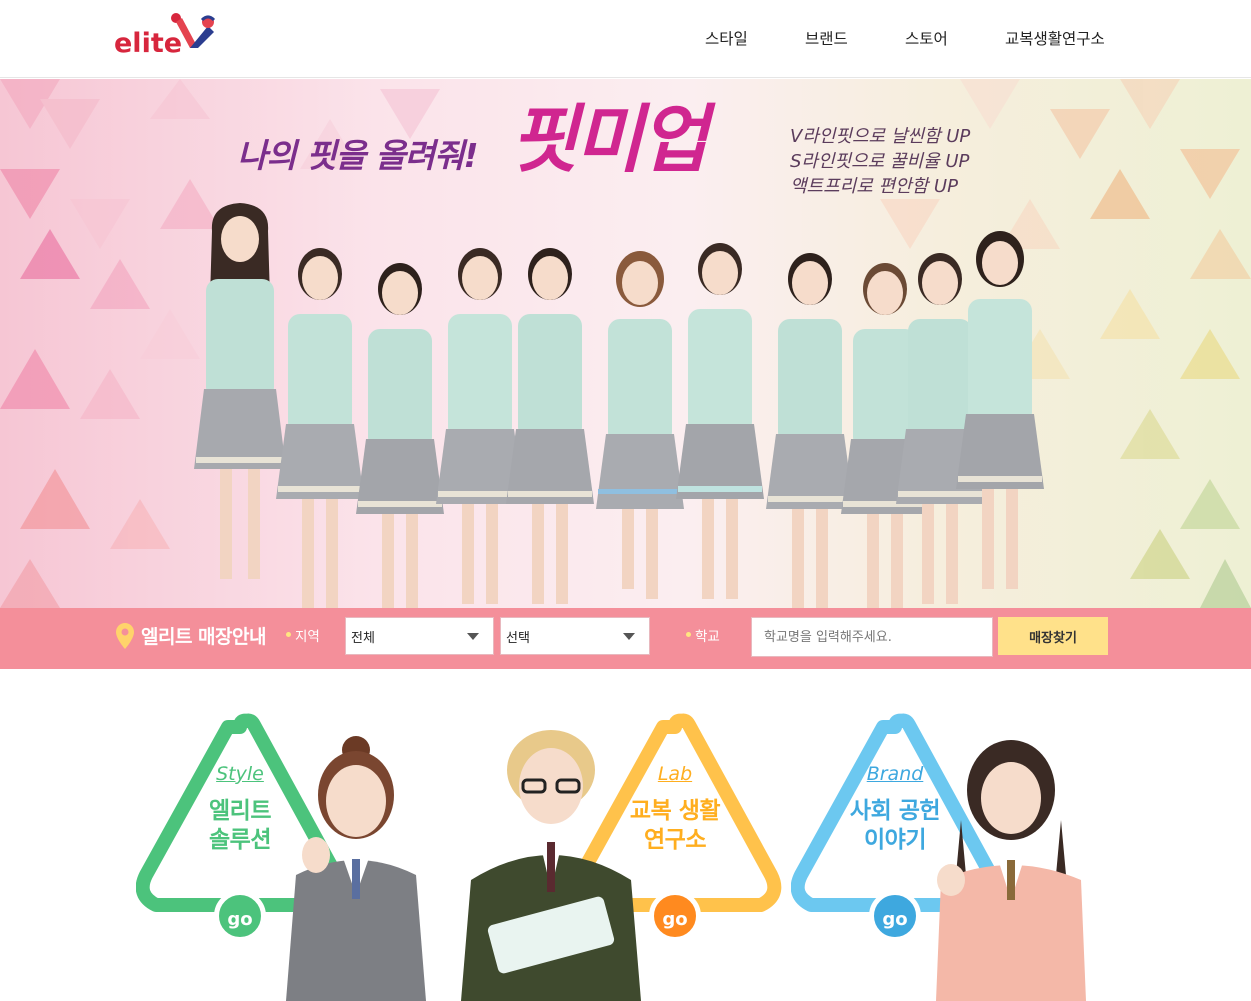 The width and height of the screenshot is (1251, 1001). I want to click on card-style: Style 엘리트 솔루션 go, so click(286, 853).